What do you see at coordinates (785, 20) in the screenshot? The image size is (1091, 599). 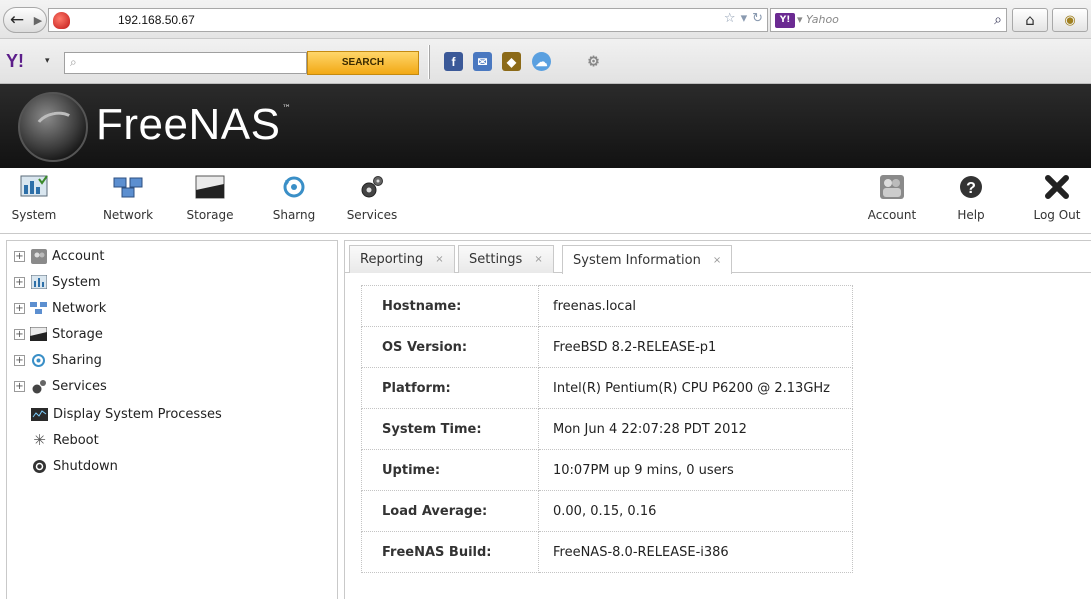 I see `yahoo-badge-icon: Y!` at bounding box center [785, 20].